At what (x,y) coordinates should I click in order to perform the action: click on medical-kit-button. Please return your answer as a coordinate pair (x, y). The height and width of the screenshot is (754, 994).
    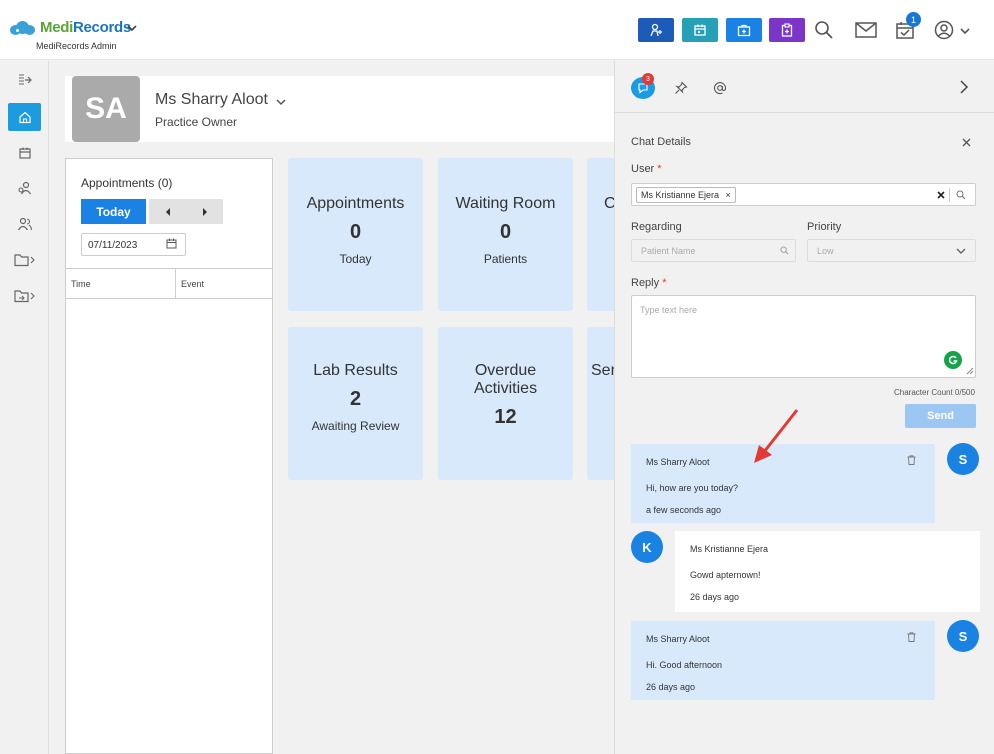
    Looking at the image, I should click on (744, 30).